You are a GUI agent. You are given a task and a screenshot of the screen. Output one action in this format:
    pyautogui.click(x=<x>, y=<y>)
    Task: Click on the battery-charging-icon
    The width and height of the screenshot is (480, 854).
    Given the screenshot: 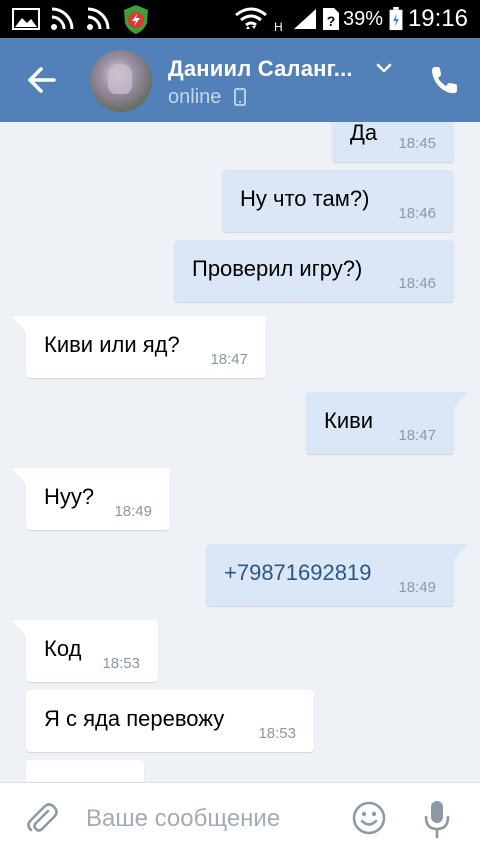 What is the action you would take?
    pyautogui.click(x=396, y=19)
    